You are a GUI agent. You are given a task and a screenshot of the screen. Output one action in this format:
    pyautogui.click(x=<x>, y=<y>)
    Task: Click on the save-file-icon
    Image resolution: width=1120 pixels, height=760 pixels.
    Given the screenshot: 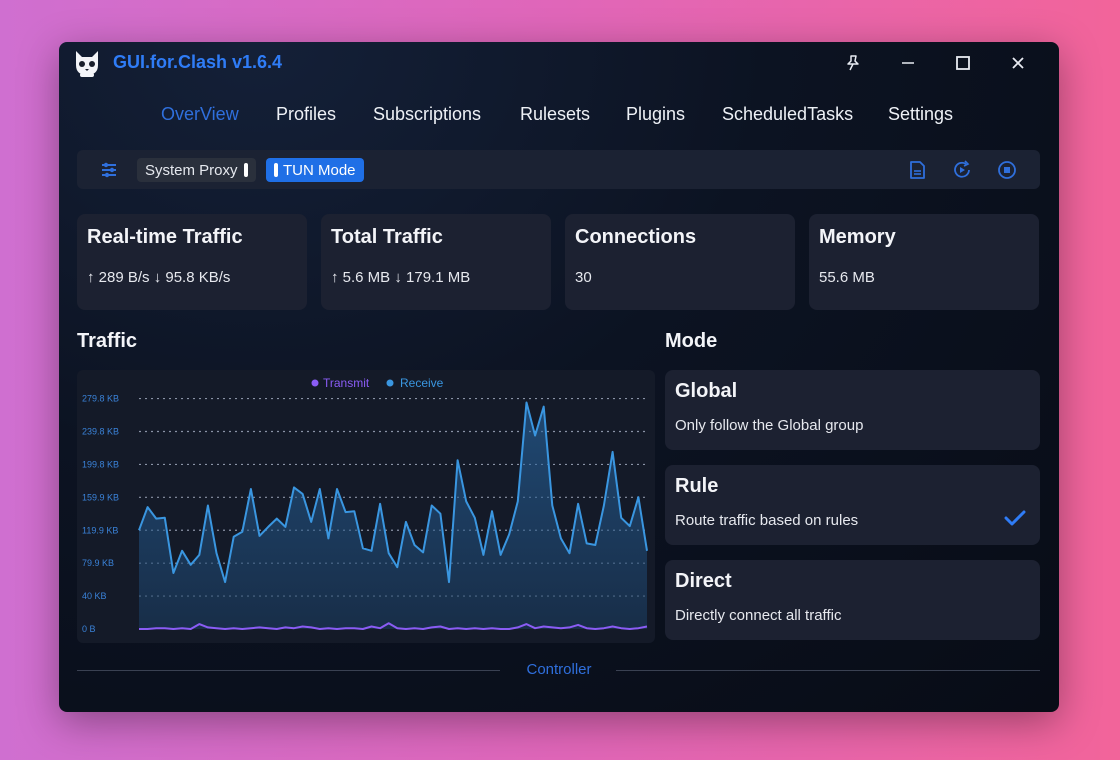 What is the action you would take?
    pyautogui.click(x=917, y=170)
    